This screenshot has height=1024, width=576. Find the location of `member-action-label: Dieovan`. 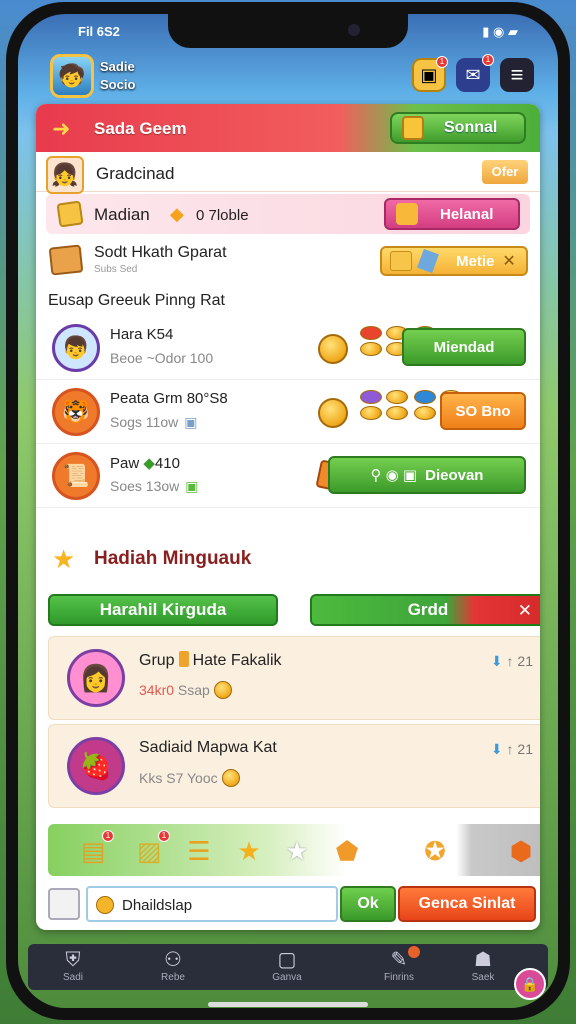

member-action-label: Dieovan is located at coordinates (454, 475).